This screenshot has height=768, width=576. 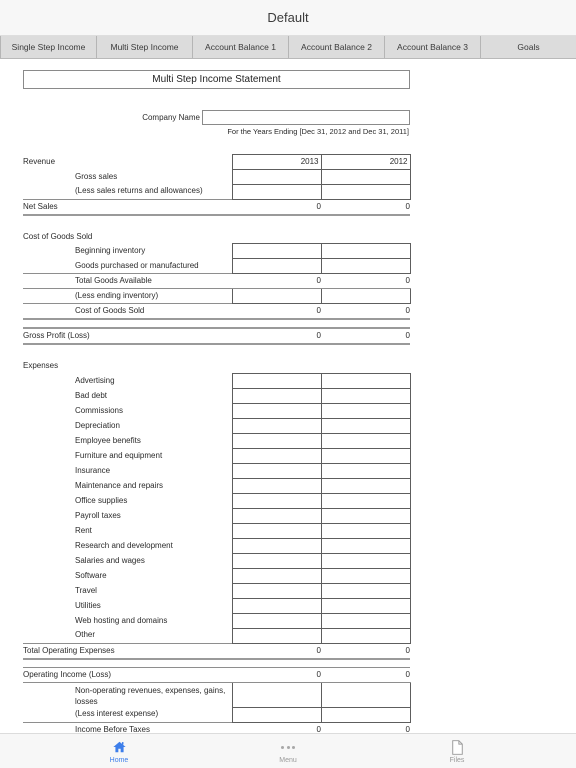 I want to click on row-label: Cost of Goods Sold, so click(x=127, y=311).